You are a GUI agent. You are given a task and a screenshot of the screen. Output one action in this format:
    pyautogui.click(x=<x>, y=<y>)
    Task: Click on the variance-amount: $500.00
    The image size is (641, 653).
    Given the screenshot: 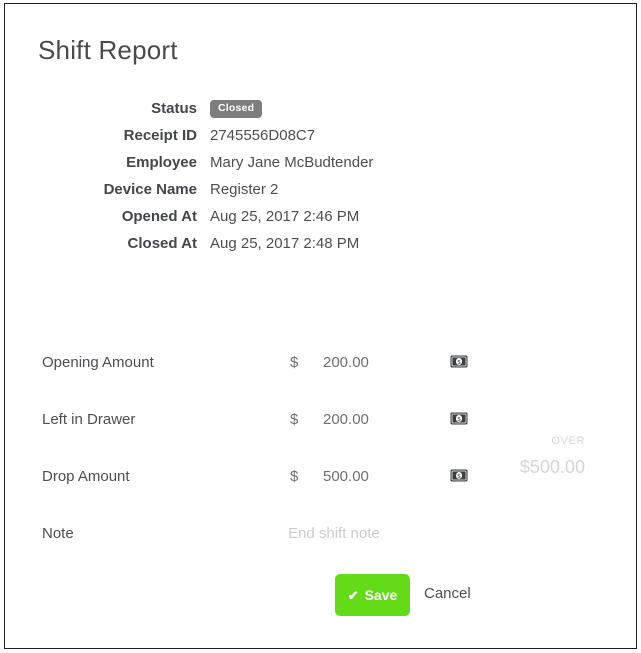 What is the action you would take?
    pyautogui.click(x=552, y=467)
    